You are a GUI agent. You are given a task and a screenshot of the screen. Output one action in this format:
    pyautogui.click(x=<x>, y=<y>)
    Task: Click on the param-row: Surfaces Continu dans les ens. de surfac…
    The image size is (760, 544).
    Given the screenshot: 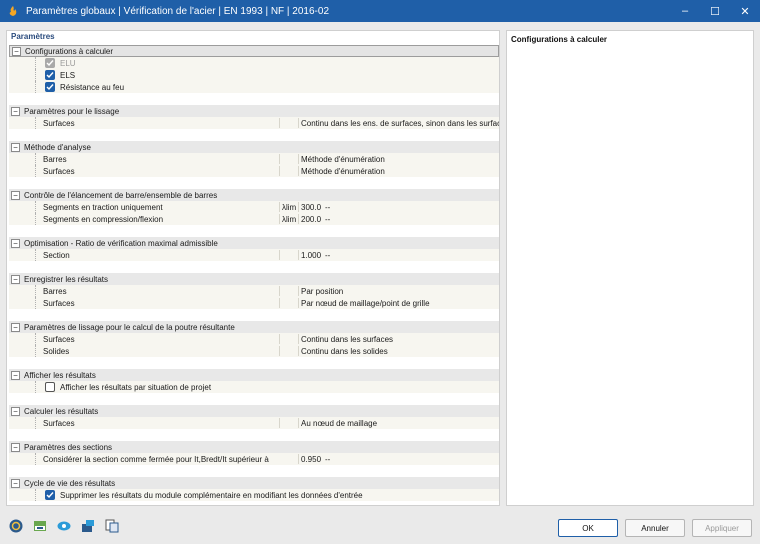 What is the action you would take?
    pyautogui.click(x=254, y=123)
    